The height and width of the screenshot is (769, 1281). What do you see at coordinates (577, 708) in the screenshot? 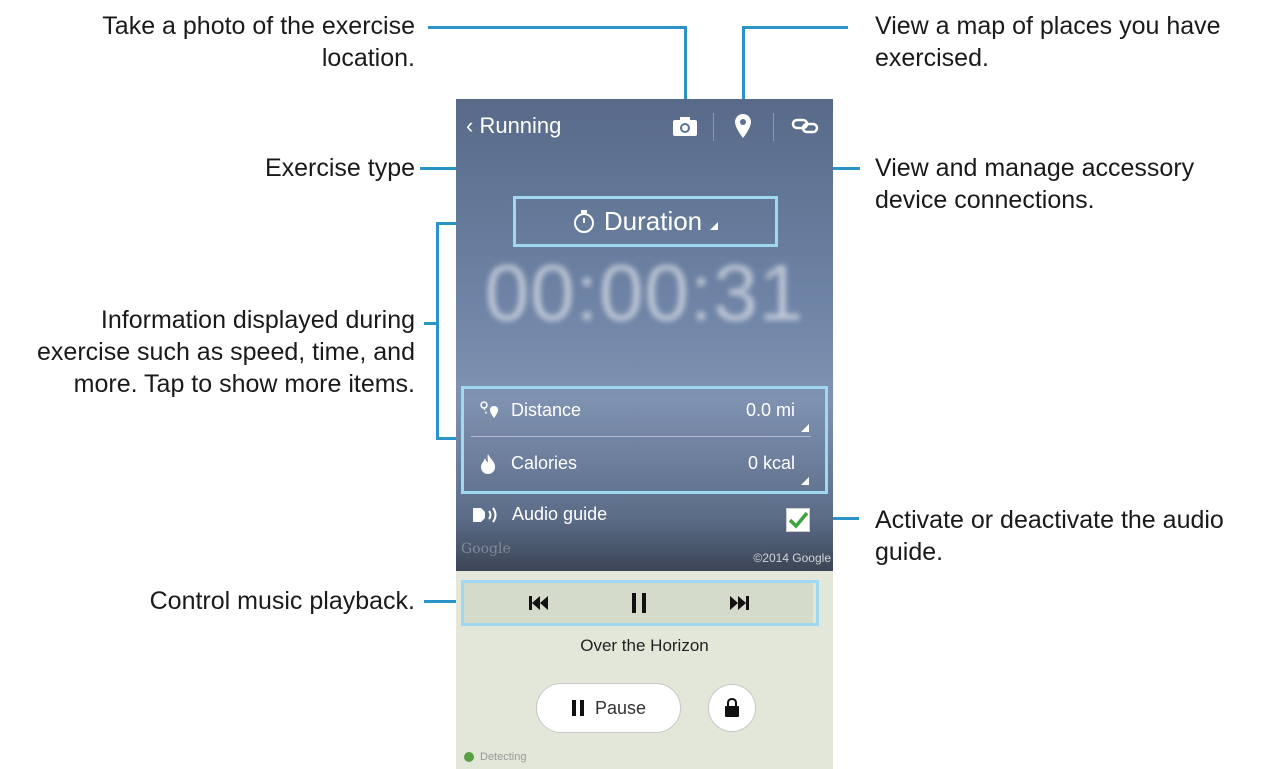
I see `pause-icon` at bounding box center [577, 708].